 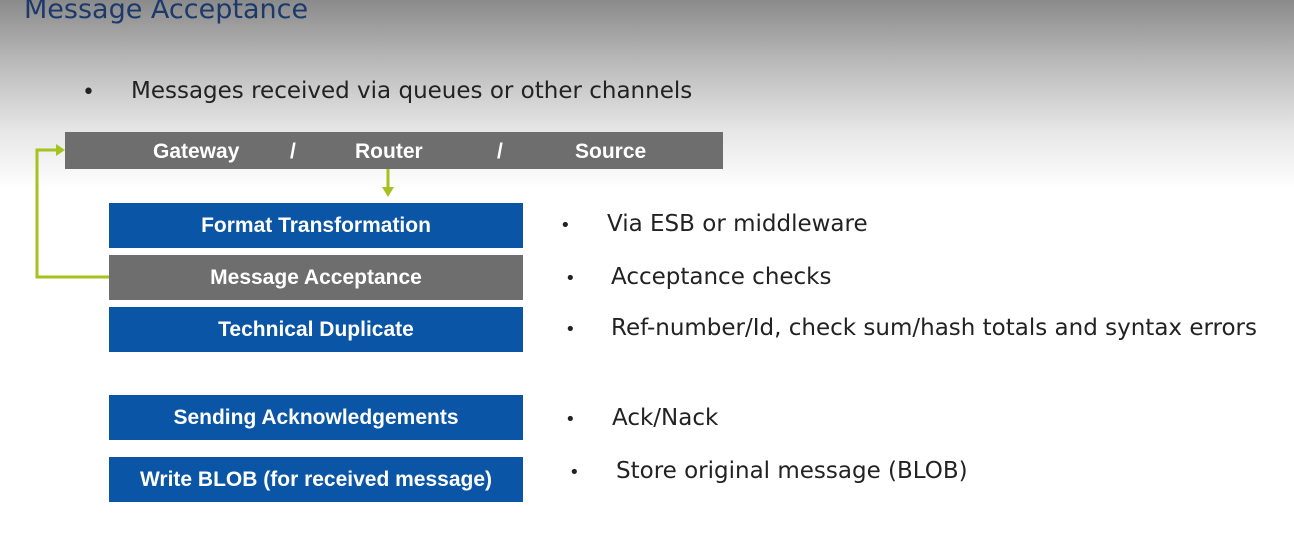 I want to click on router-down-arrowhead, so click(x=388, y=192).